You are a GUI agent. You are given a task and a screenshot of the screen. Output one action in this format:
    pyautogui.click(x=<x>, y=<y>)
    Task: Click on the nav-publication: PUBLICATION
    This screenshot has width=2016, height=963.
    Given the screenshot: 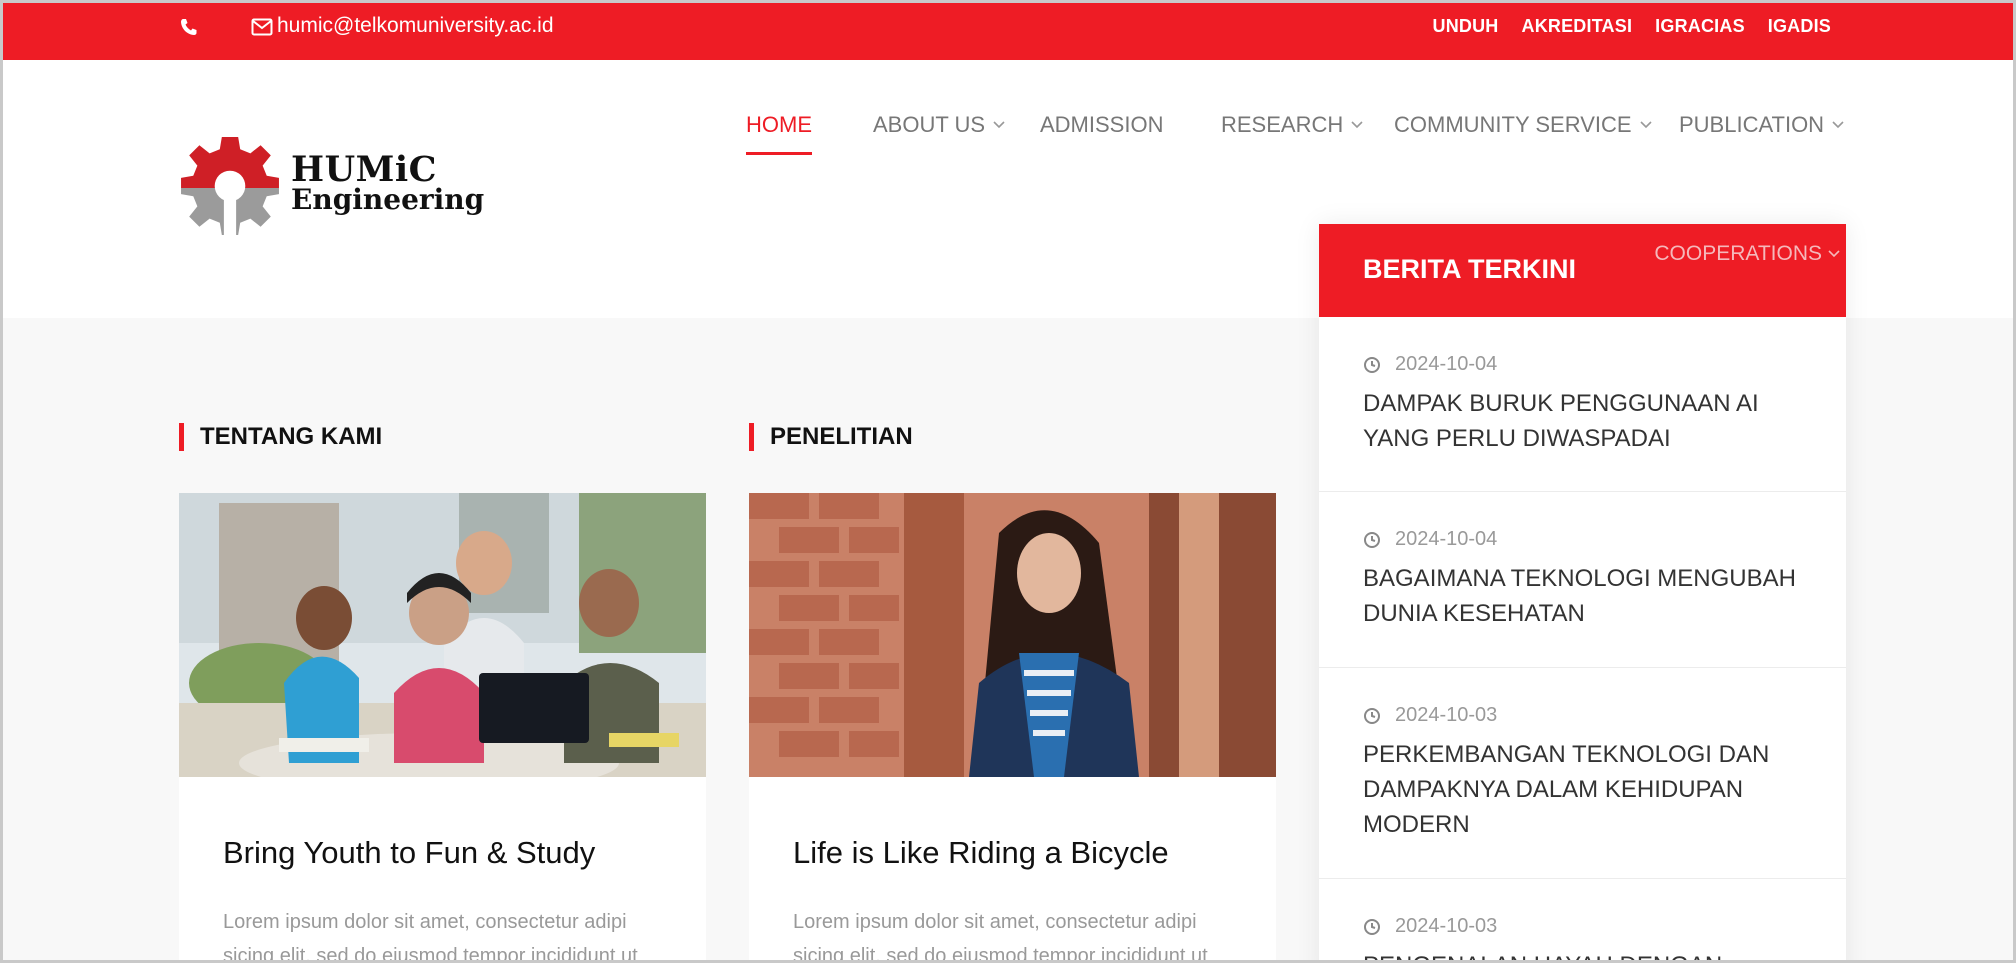 What is the action you would take?
    pyautogui.click(x=1761, y=125)
    